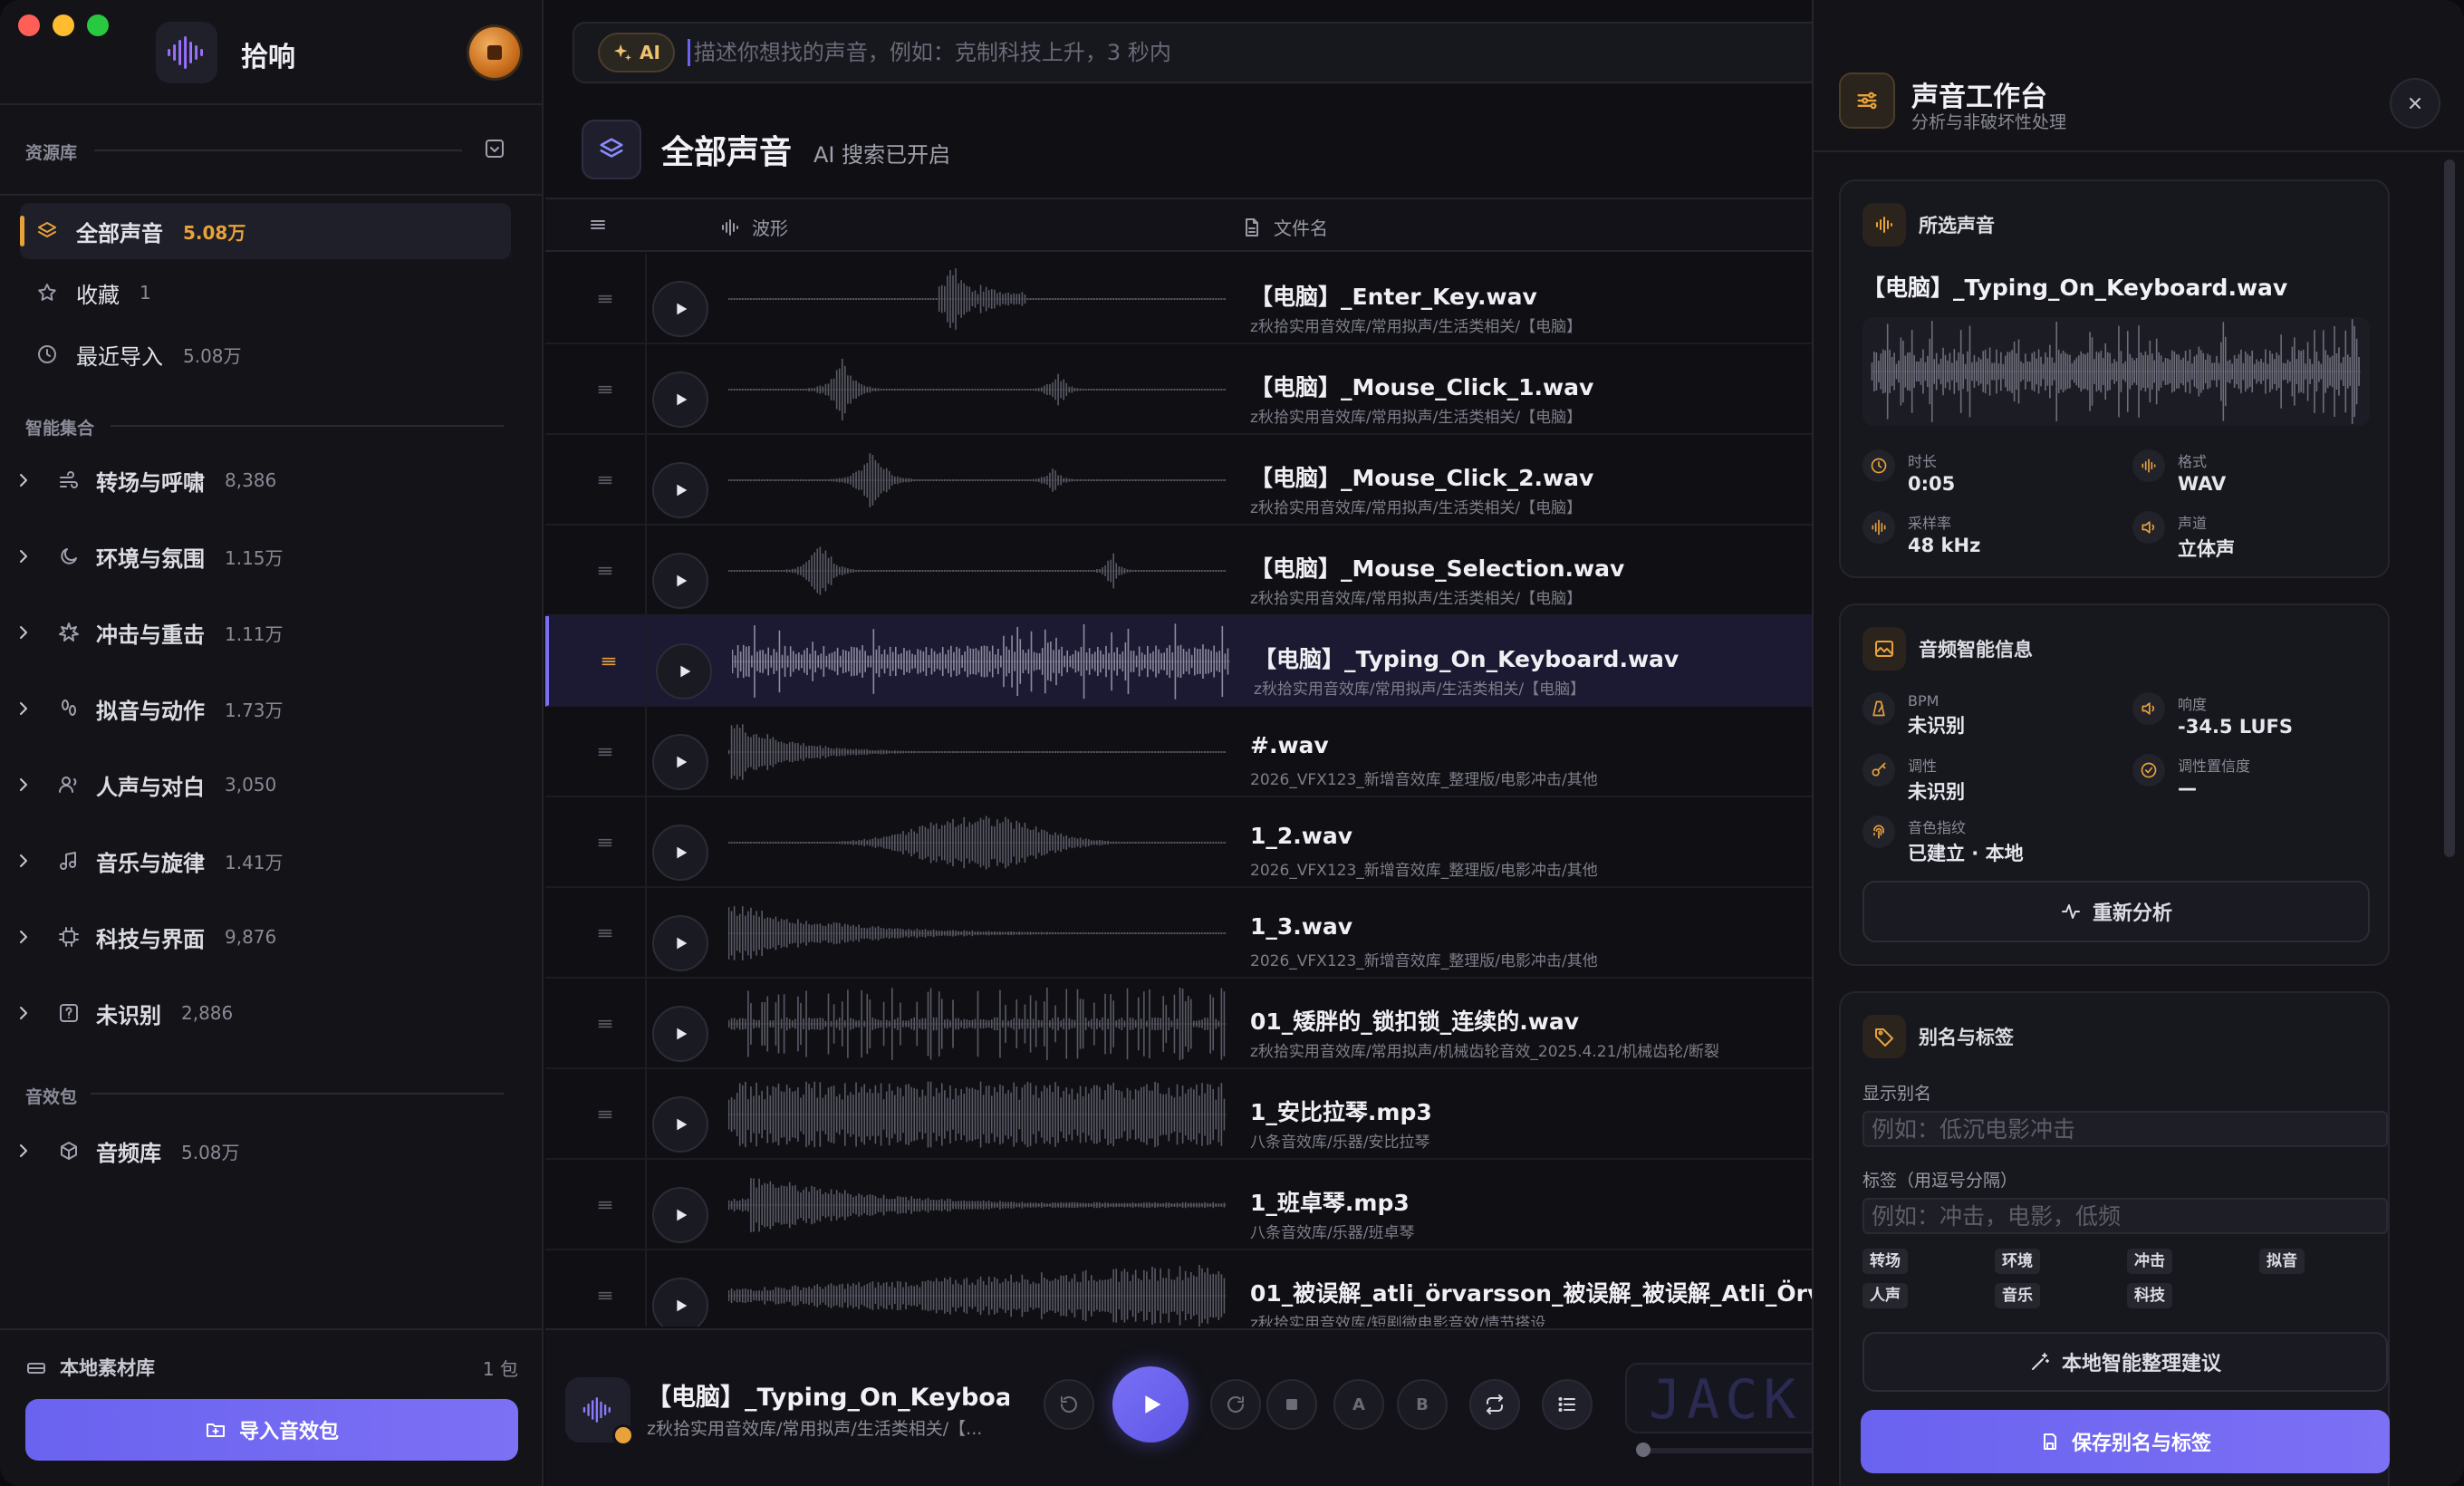 This screenshot has height=1486, width=2464. Describe the element at coordinates (1191, 53) in the screenshot. I see `search-input` at that location.